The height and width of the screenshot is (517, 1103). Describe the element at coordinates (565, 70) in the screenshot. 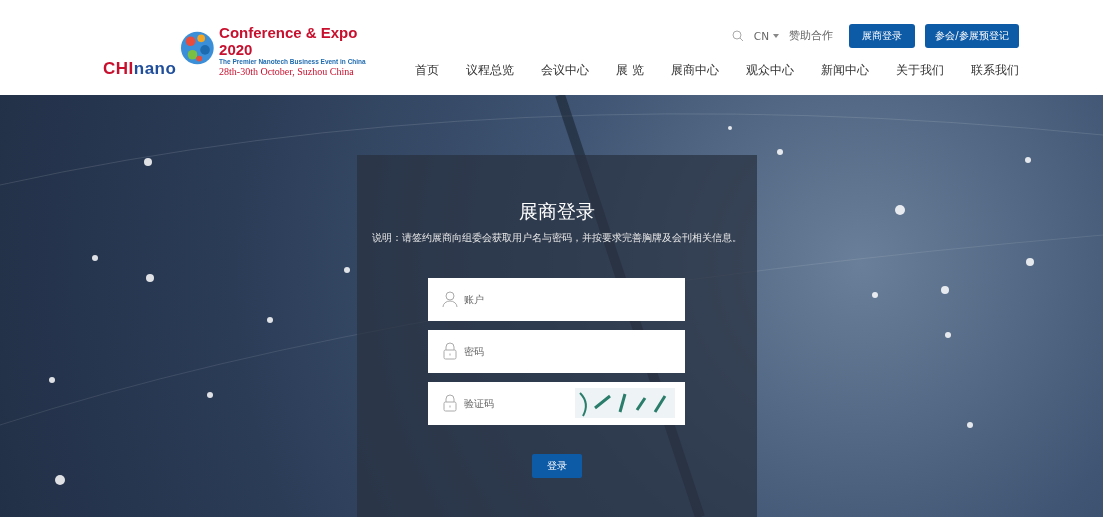

I see `nav-link: 会议中心` at that location.